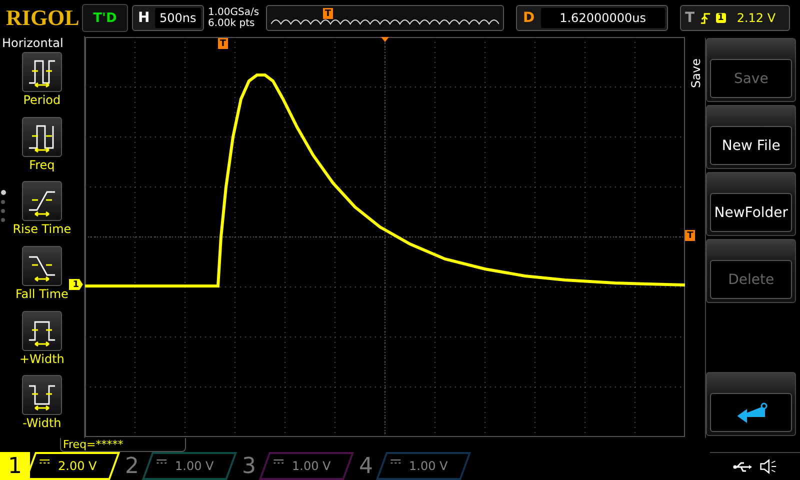  What do you see at coordinates (751, 137) in the screenshot?
I see `softkey-button: New File` at bounding box center [751, 137].